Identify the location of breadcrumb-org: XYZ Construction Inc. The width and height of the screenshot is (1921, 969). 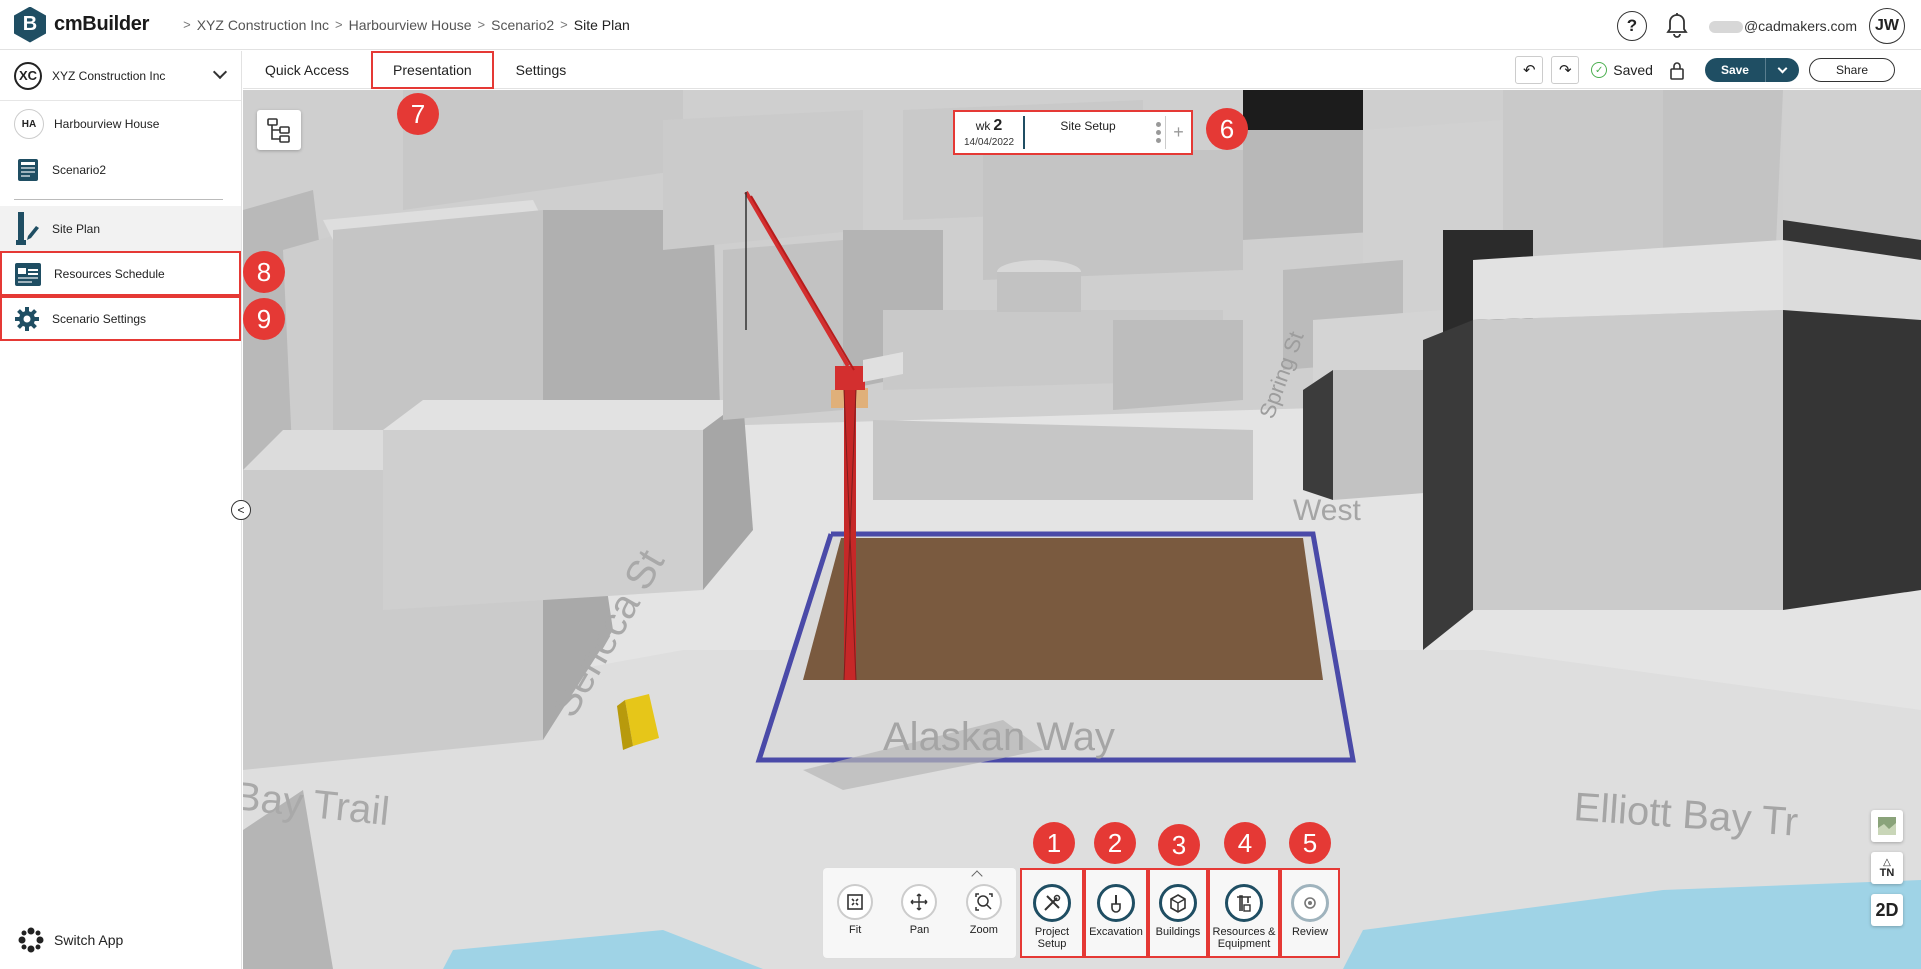
(263, 25).